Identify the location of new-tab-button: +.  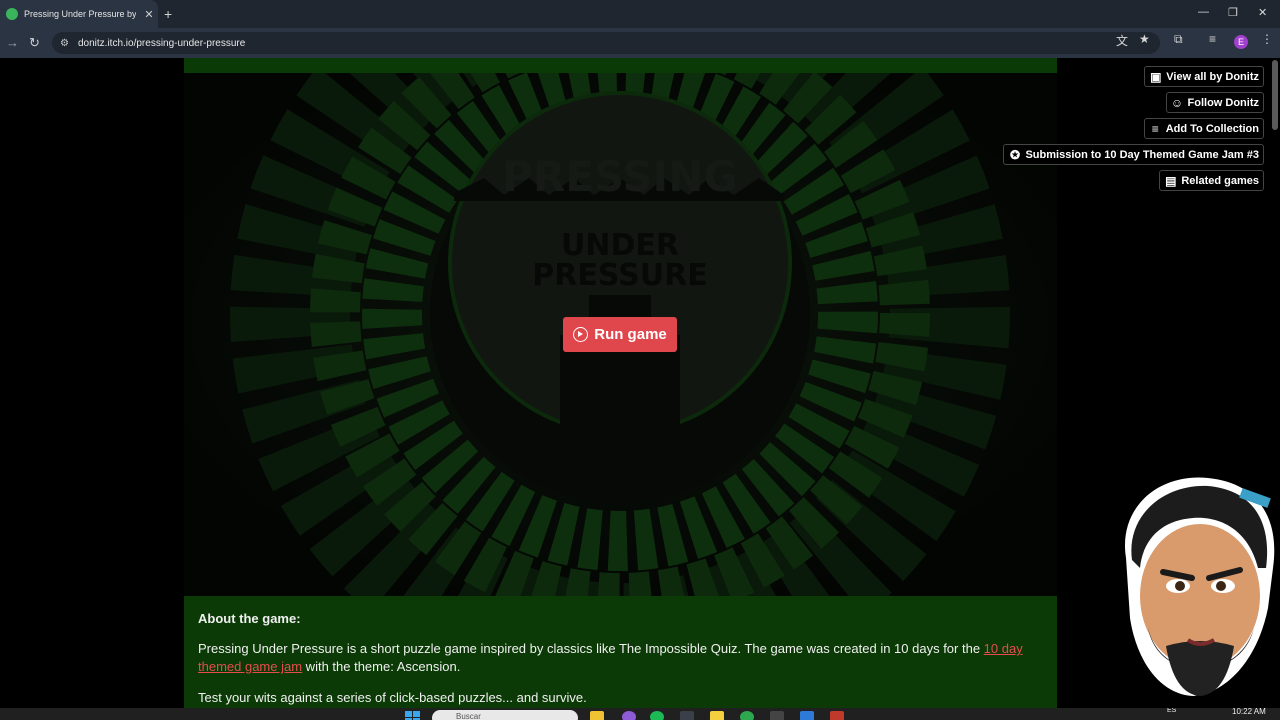
(168, 14).